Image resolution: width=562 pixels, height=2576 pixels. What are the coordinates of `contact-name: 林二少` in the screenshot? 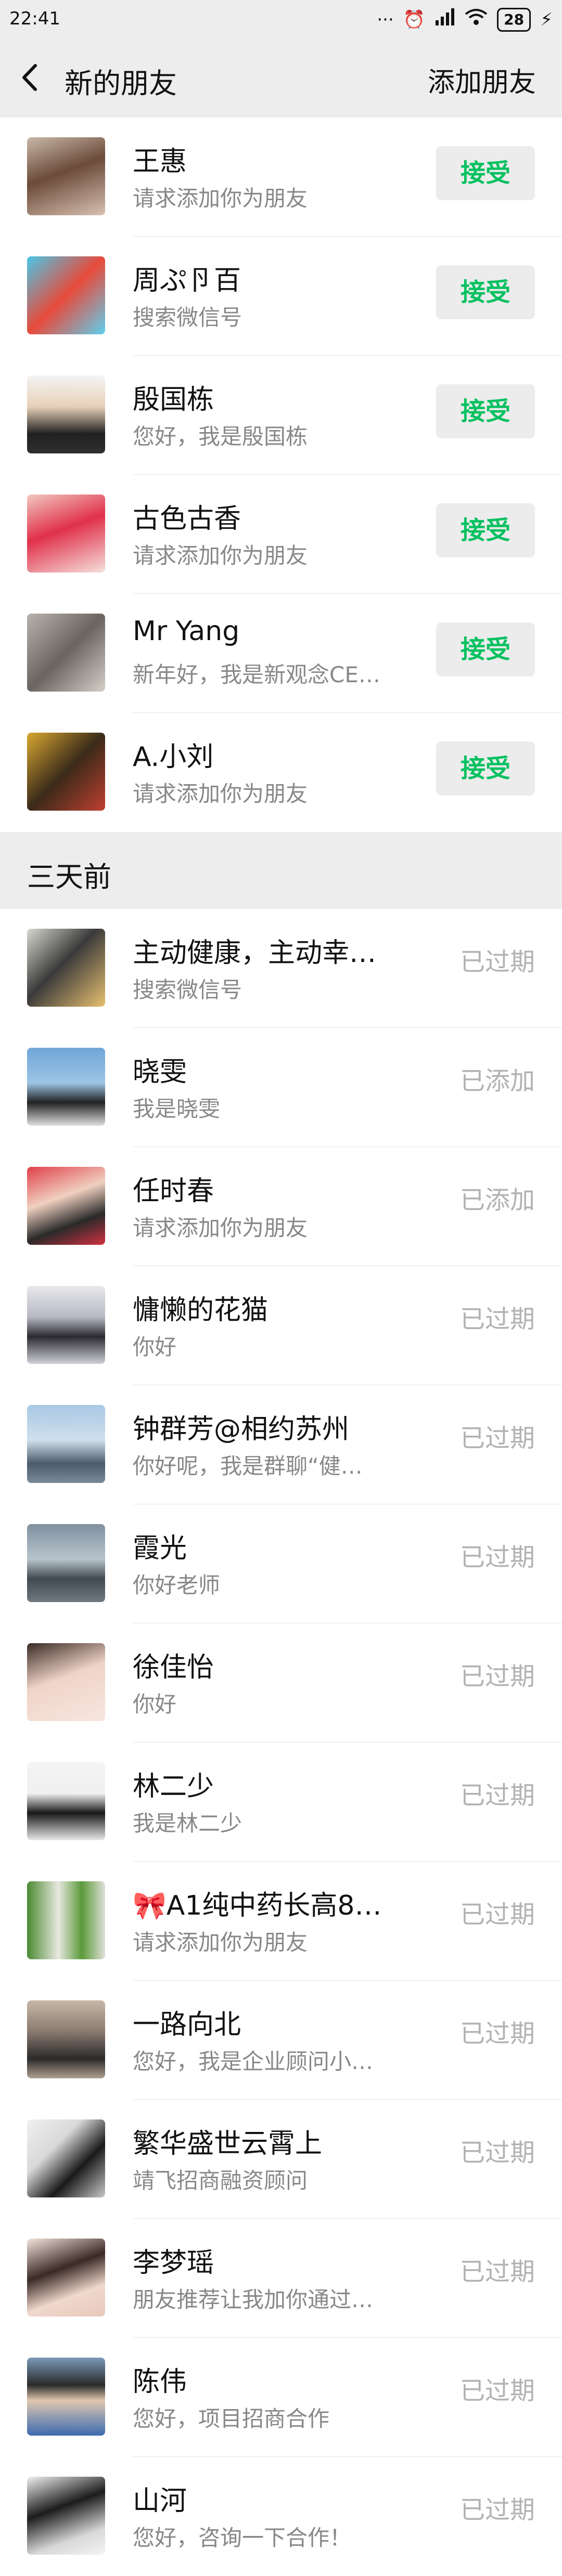 It's located at (173, 1786).